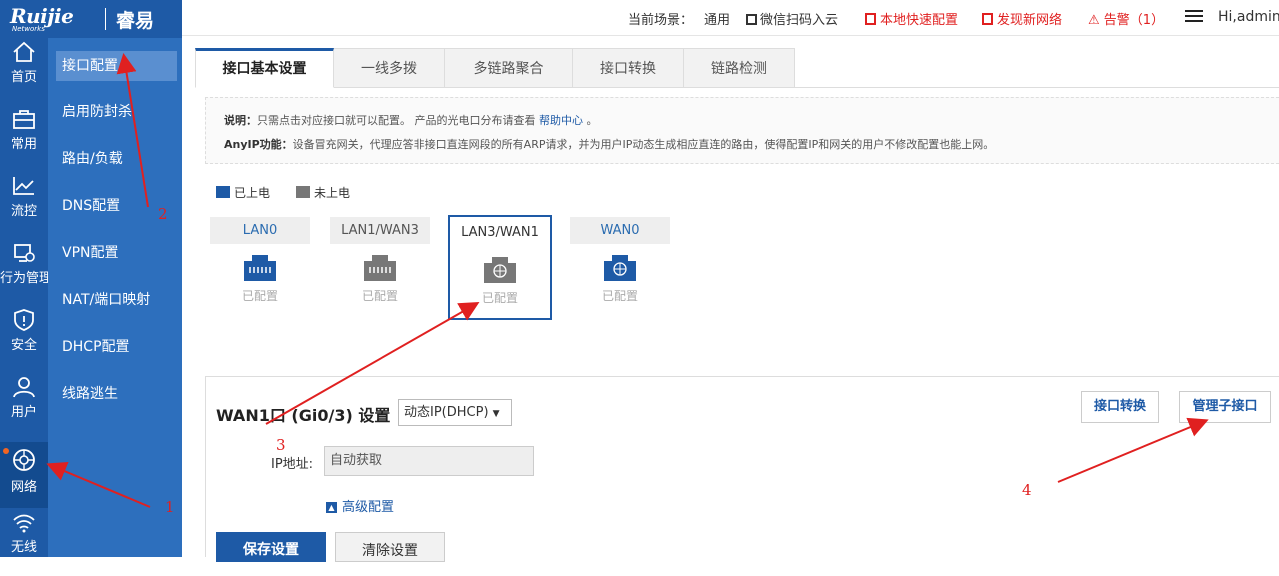  What do you see at coordinates (628, 68) in the screenshot?
I see `tab-interface-convert: 接口转换` at bounding box center [628, 68].